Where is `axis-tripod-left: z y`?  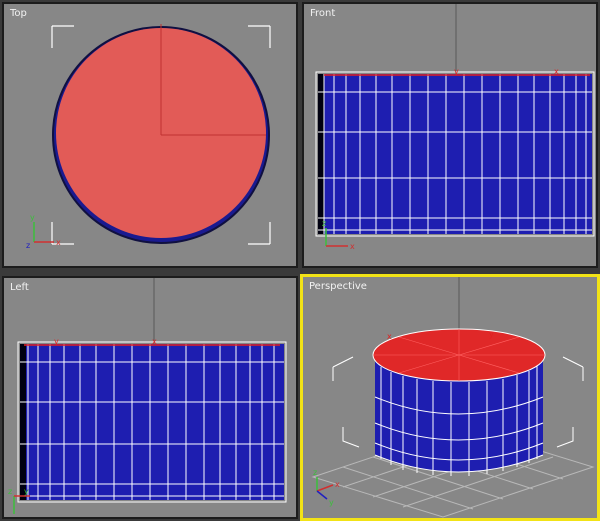 axis-tripod-left: z y is located at coordinates (19, 500).